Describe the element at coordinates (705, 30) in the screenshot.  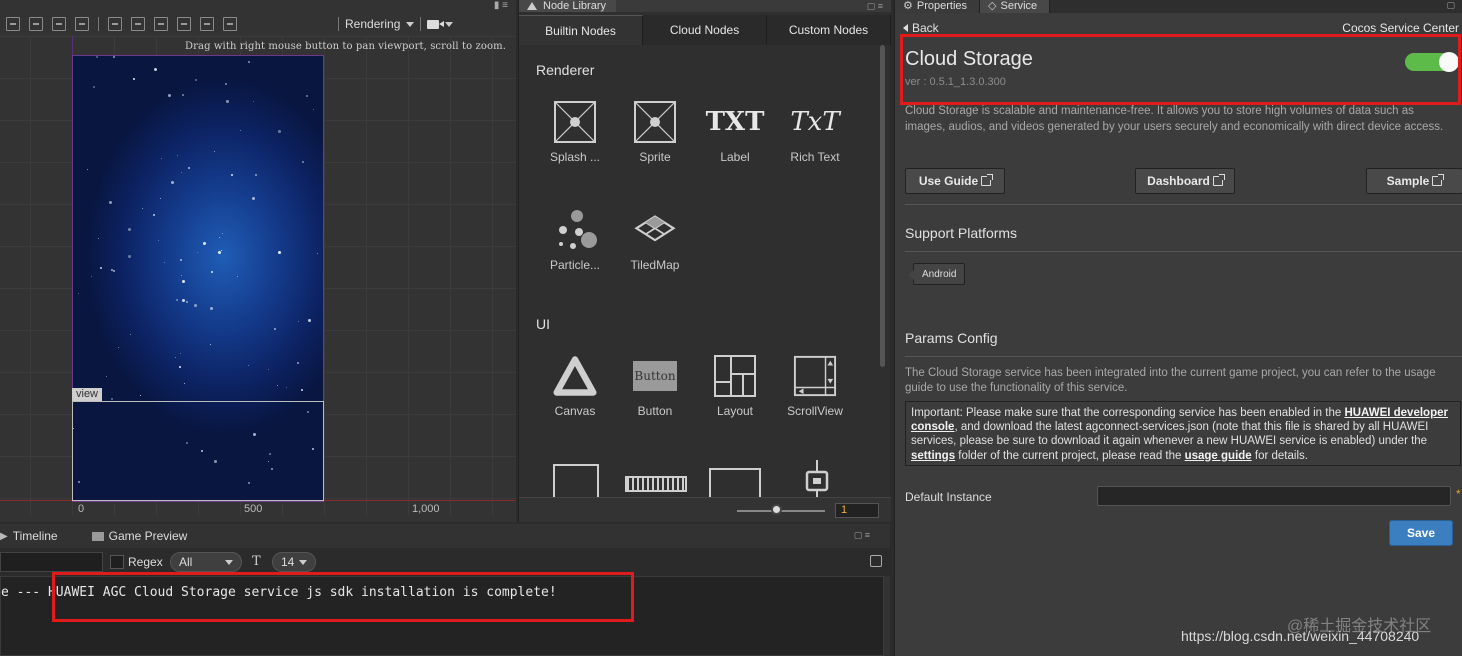
I see `tab-cloud-nodes: Cloud Nodes` at that location.